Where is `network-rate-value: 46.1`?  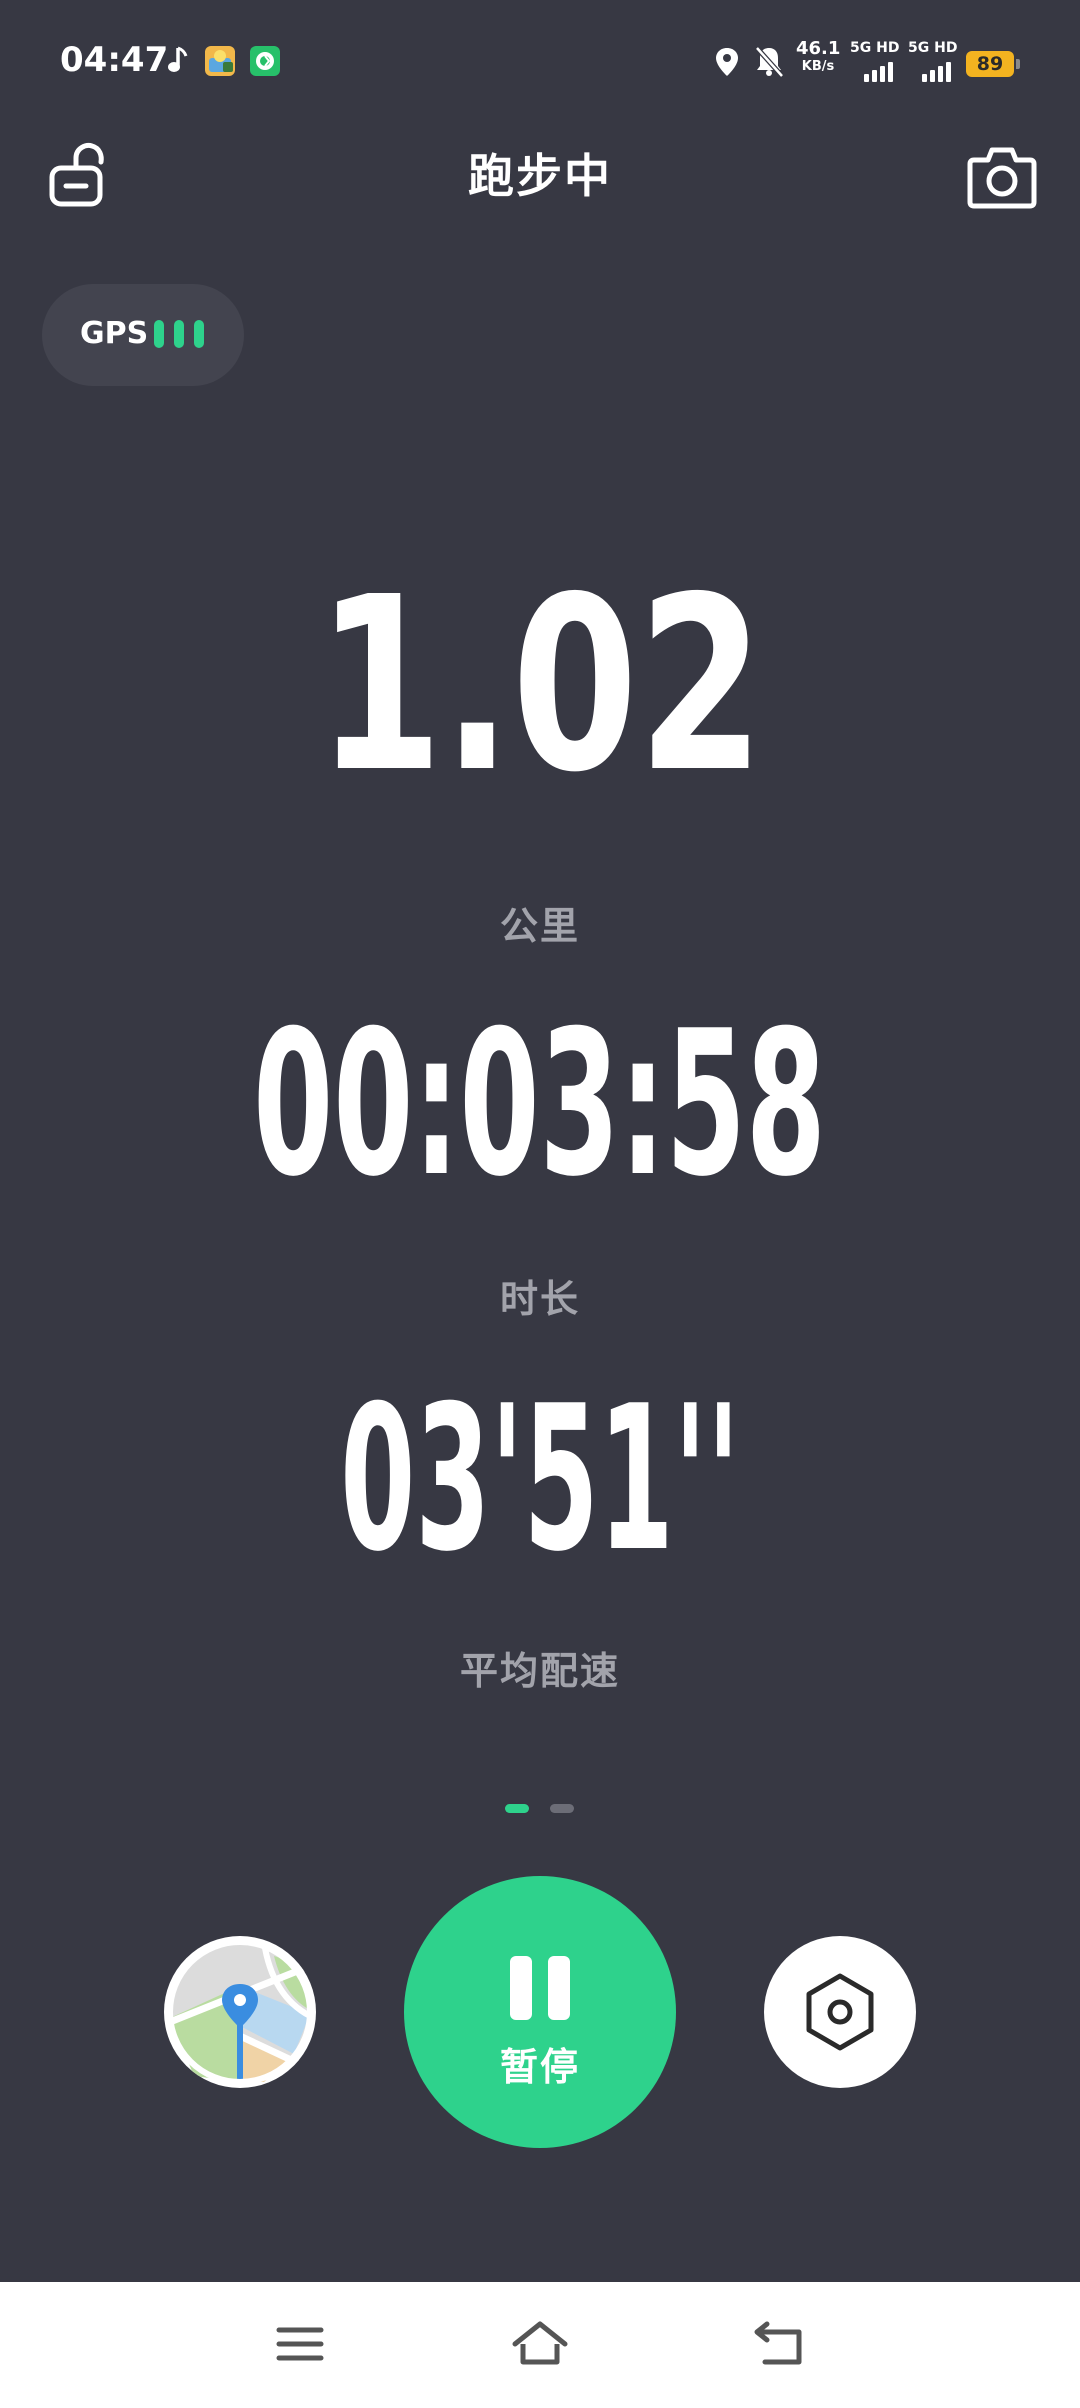
network-rate-value: 46.1 is located at coordinates (818, 48).